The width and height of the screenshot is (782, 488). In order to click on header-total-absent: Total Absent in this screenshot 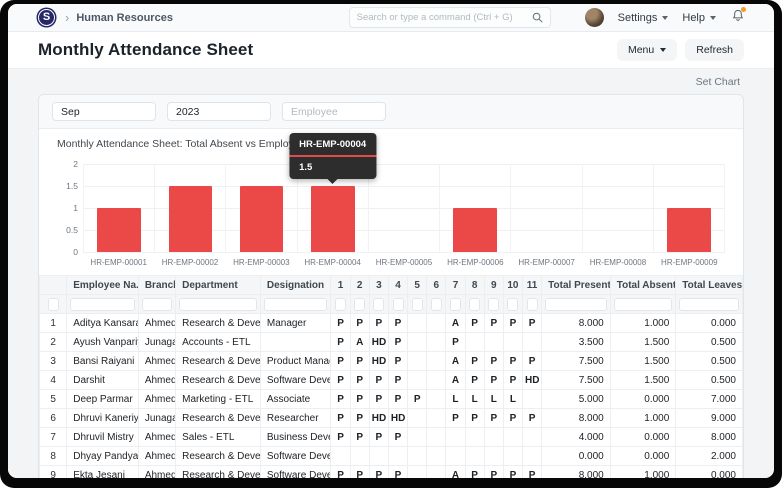, I will do `click(643, 285)`.